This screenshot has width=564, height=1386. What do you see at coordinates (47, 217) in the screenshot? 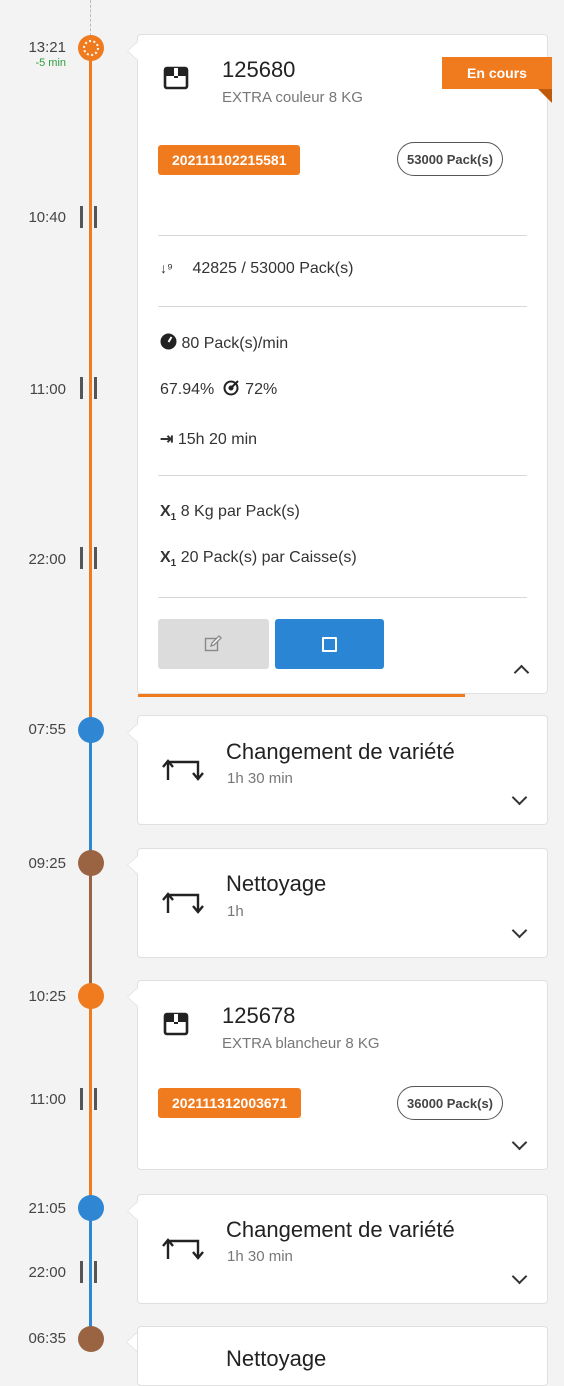
I see `timeline-time: 10:40` at bounding box center [47, 217].